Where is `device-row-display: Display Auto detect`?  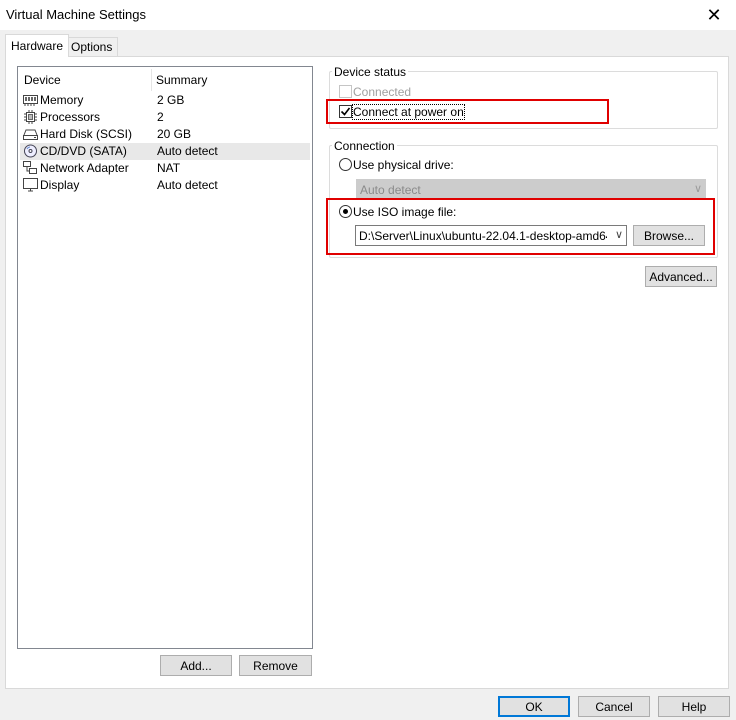
device-row-display: Display Auto detect is located at coordinates (165, 185).